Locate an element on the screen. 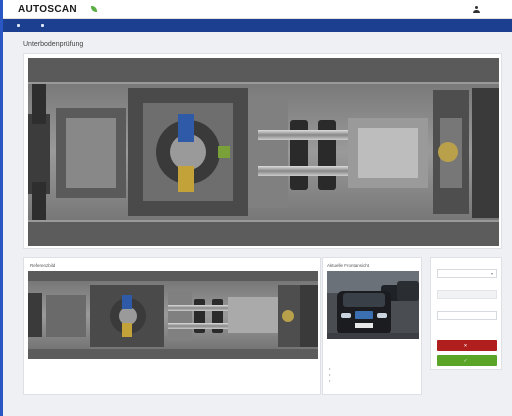 This screenshot has width=512, height=416. front-photo-card: Aktuelle Frontansicht is located at coordinates (372, 326).